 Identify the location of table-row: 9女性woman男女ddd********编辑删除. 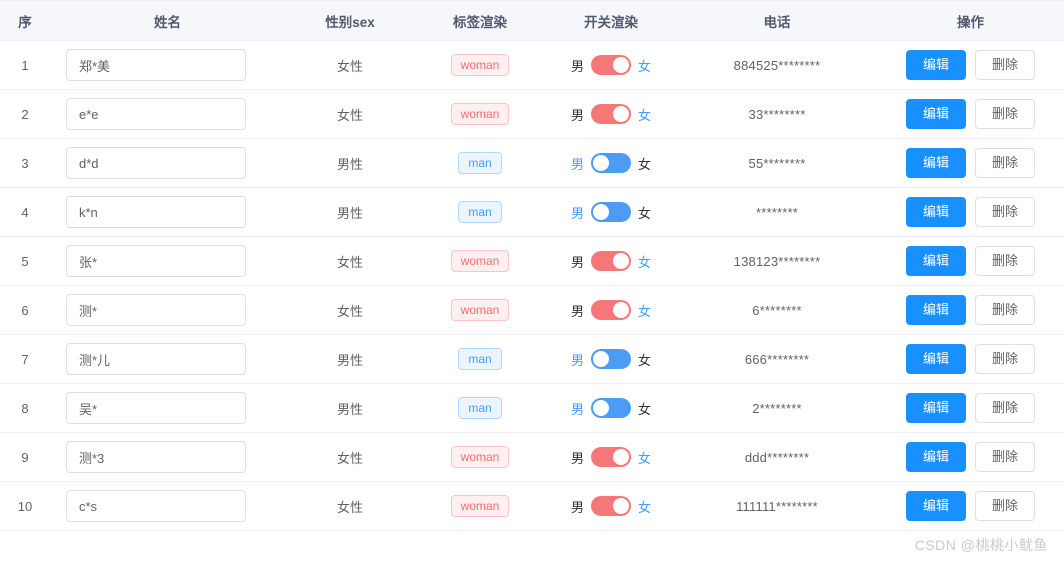
(532, 457).